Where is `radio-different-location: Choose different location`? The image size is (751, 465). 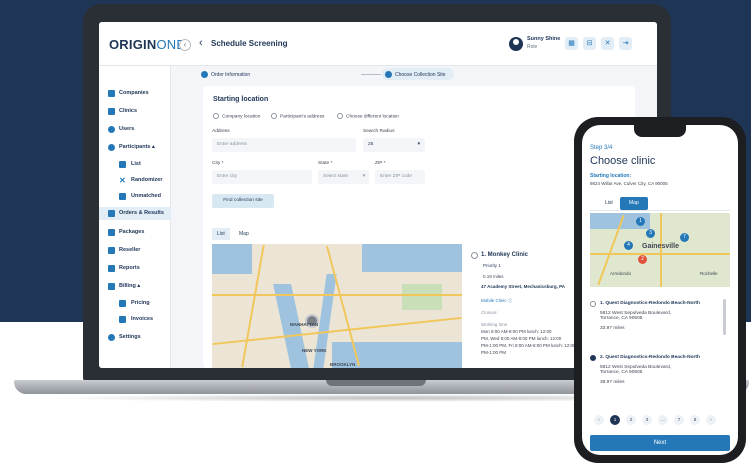
radio-different-location: Choose different location is located at coordinates (368, 116).